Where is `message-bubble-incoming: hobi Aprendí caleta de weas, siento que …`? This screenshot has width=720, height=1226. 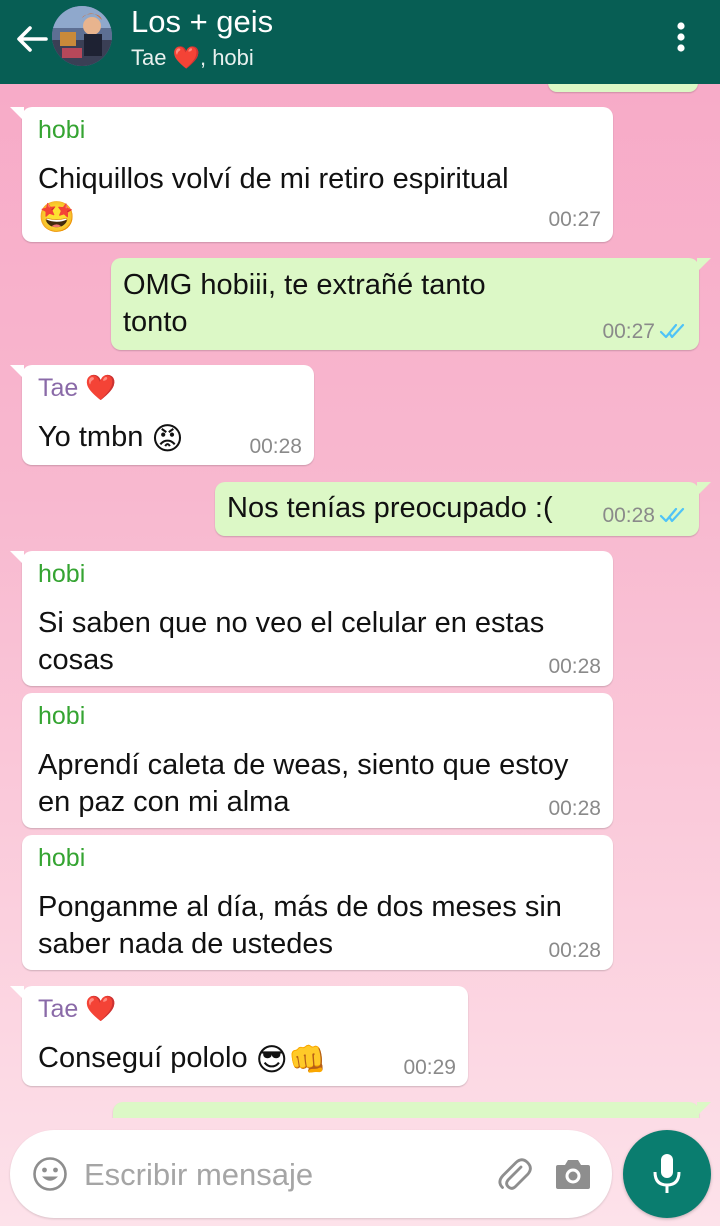
message-bubble-incoming: hobi Aprendí caleta de weas, siento que … is located at coordinates (317, 760).